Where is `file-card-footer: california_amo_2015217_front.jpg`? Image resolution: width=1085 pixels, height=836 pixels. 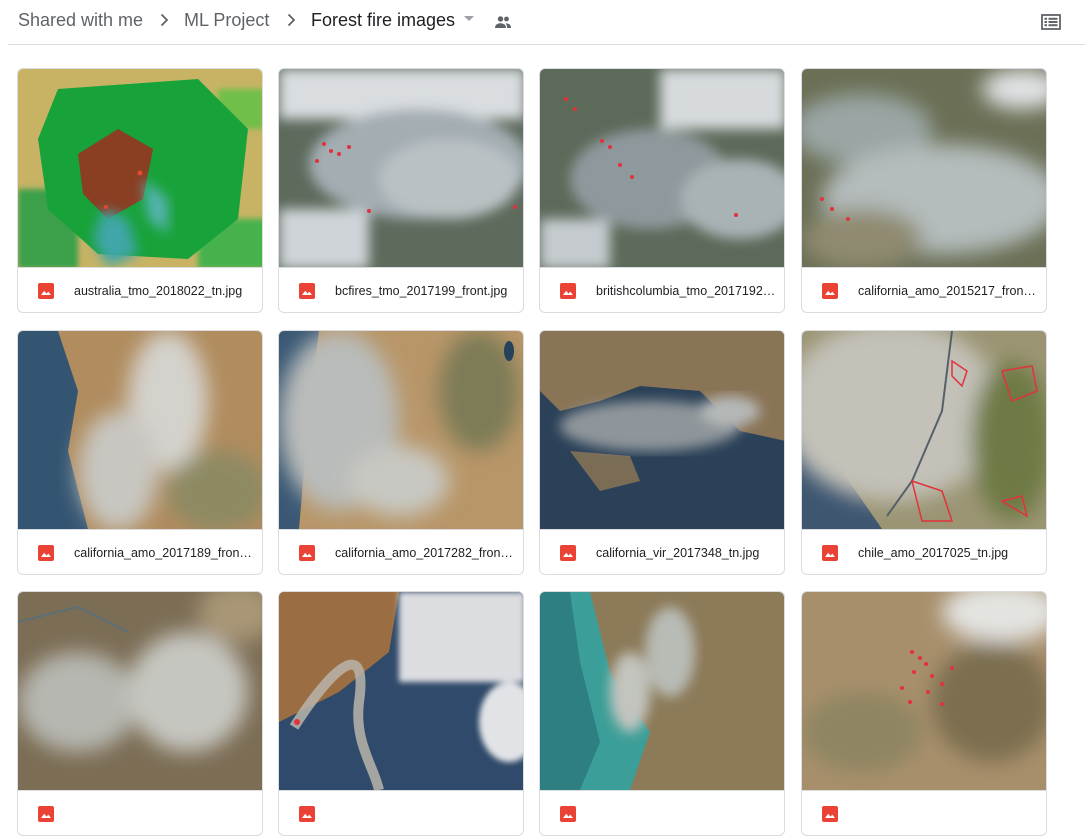
file-card-footer: california_amo_2015217_front.jpg is located at coordinates (924, 289).